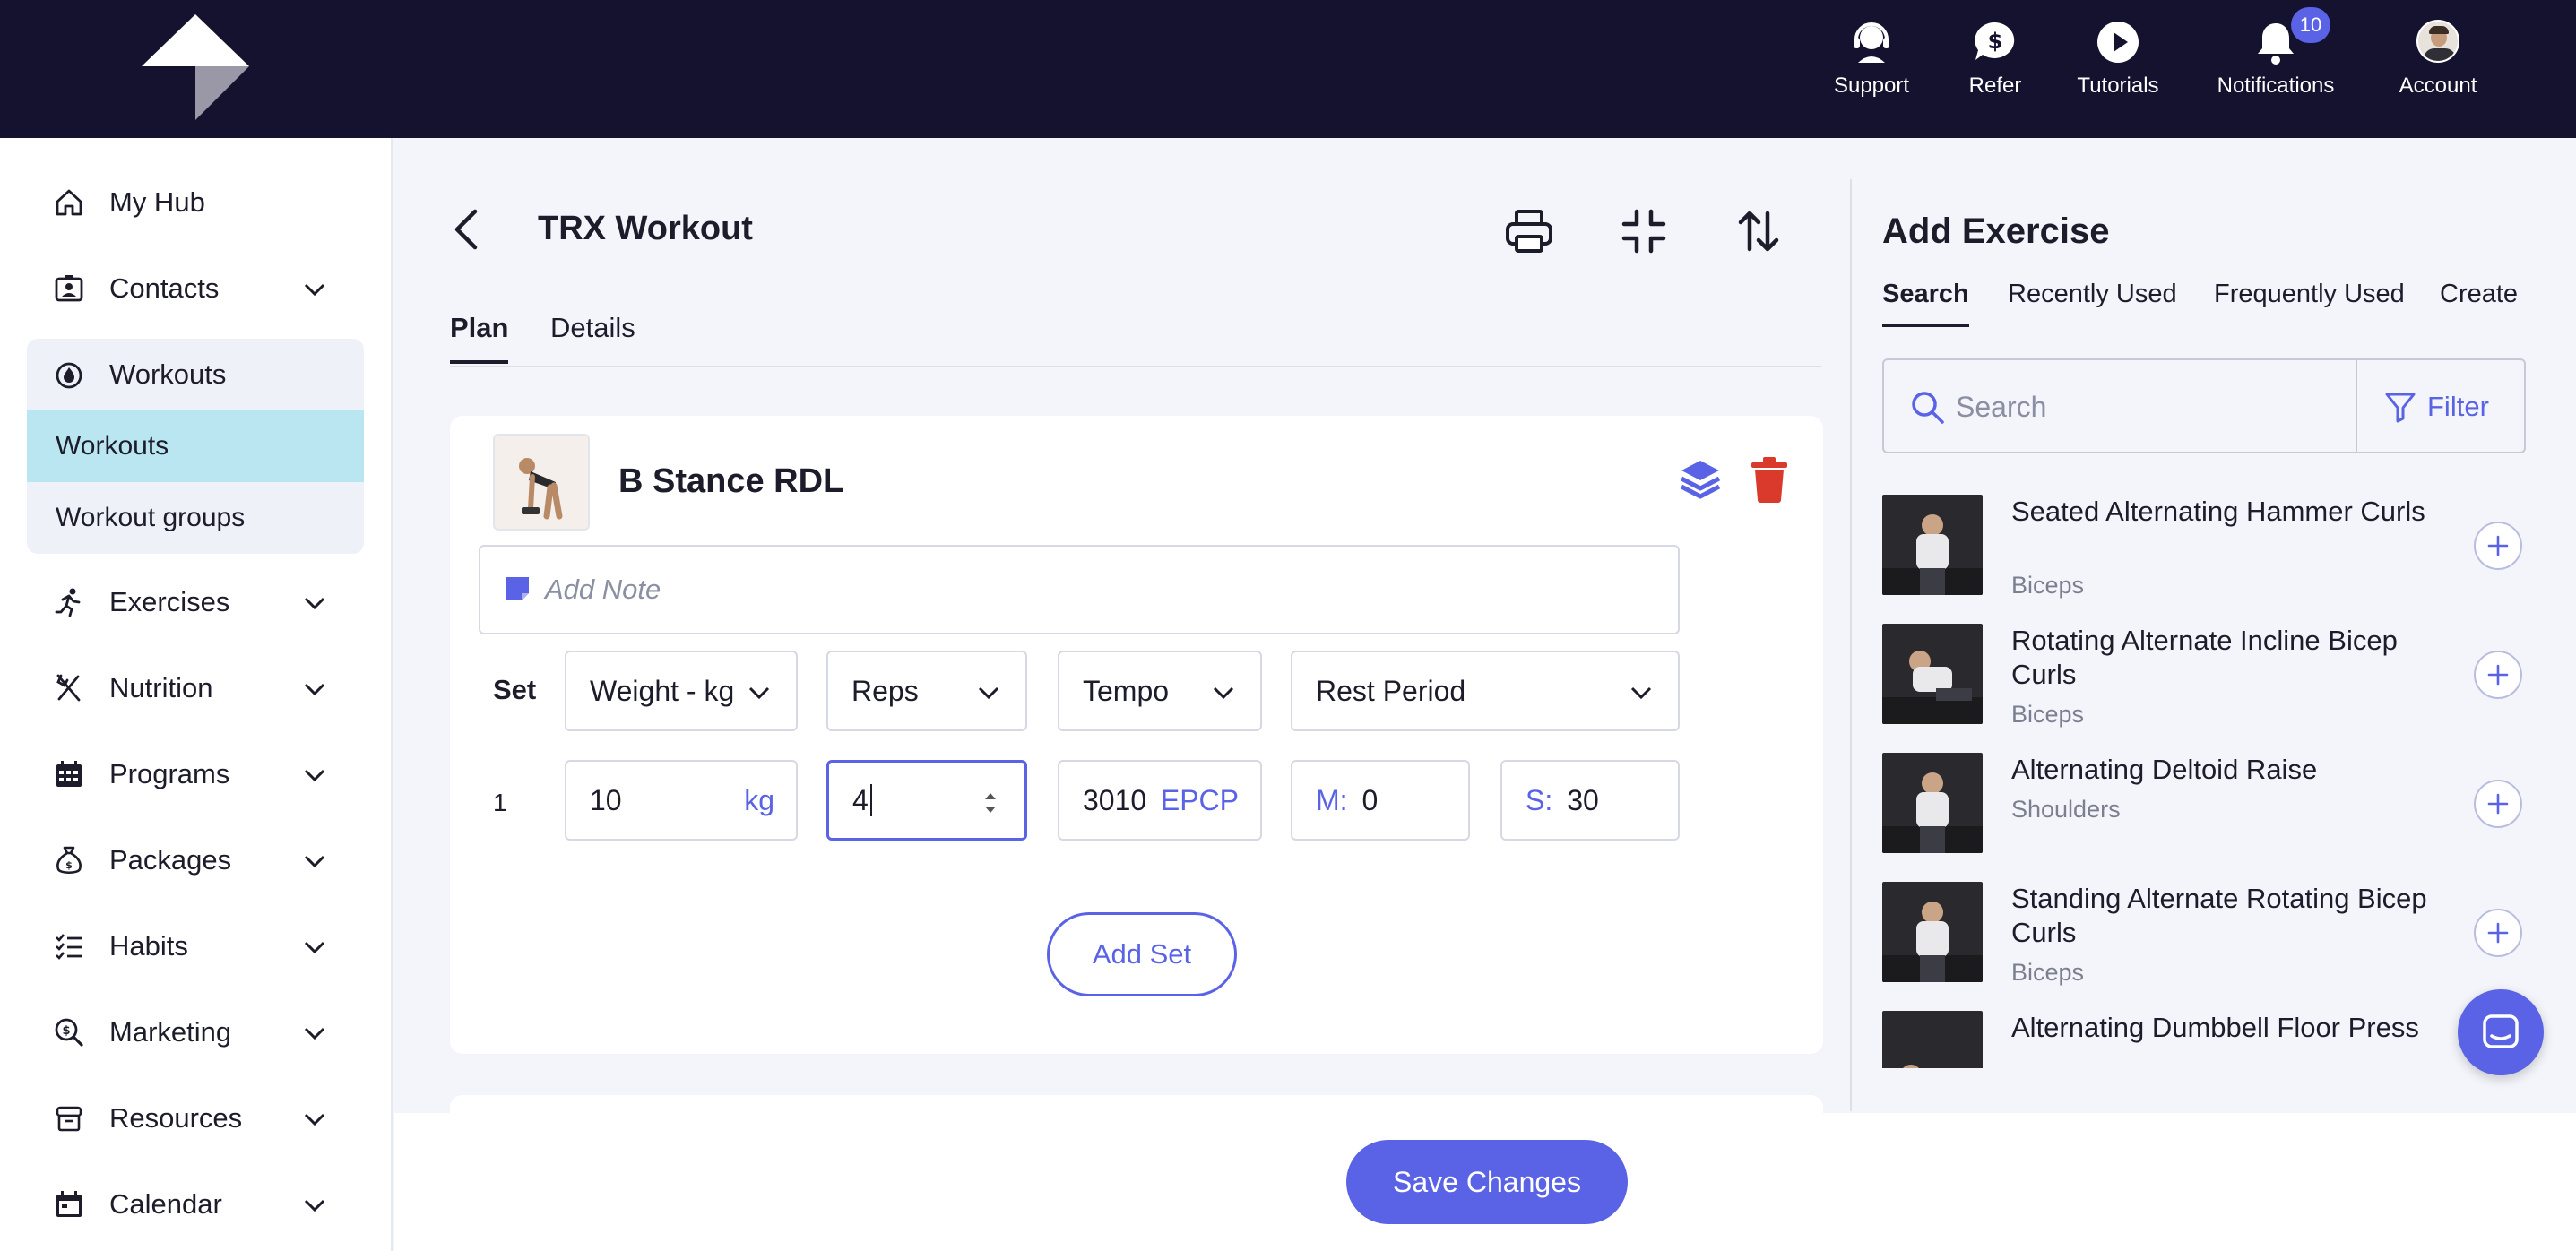 The width and height of the screenshot is (2576, 1251). I want to click on notifications-nav: 10 Notifications, so click(2276, 53).